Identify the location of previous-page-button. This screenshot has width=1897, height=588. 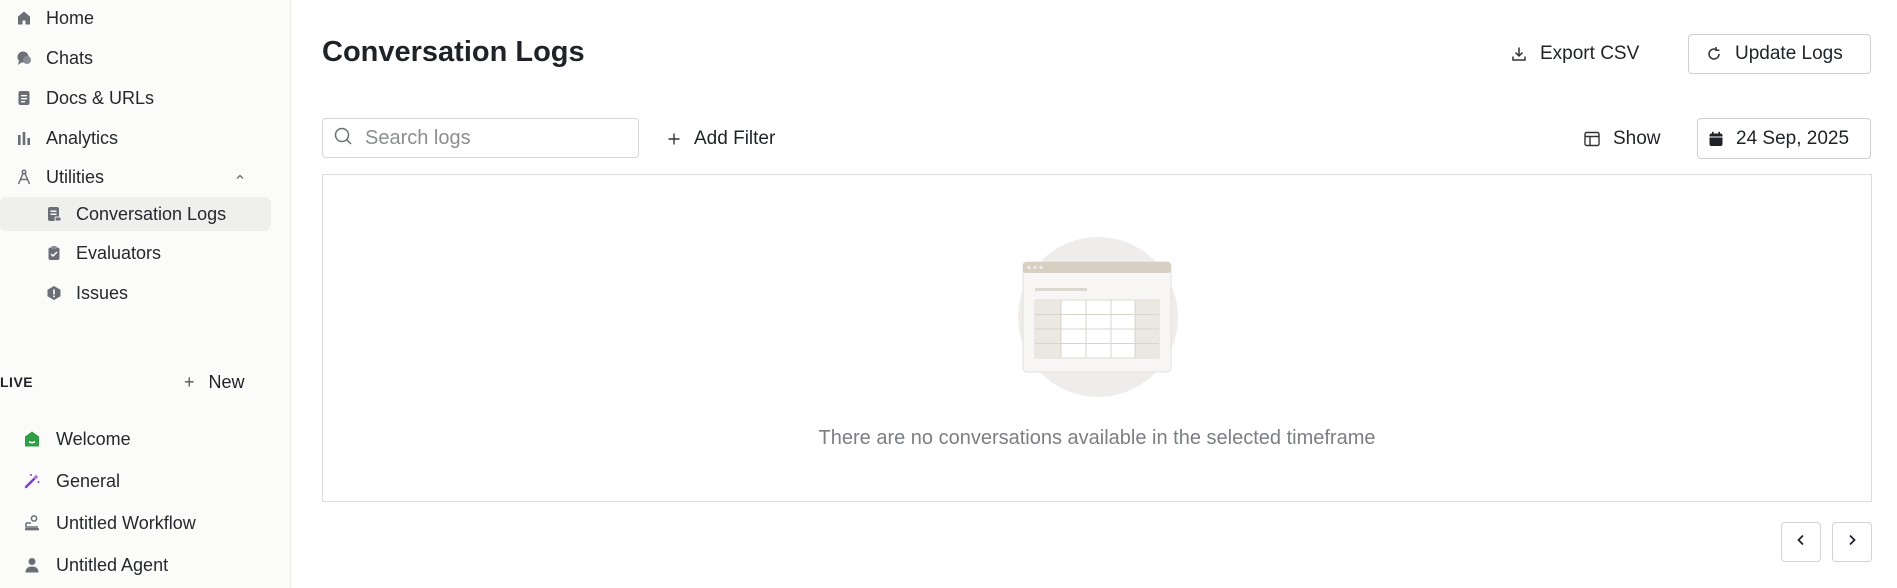
(1801, 542).